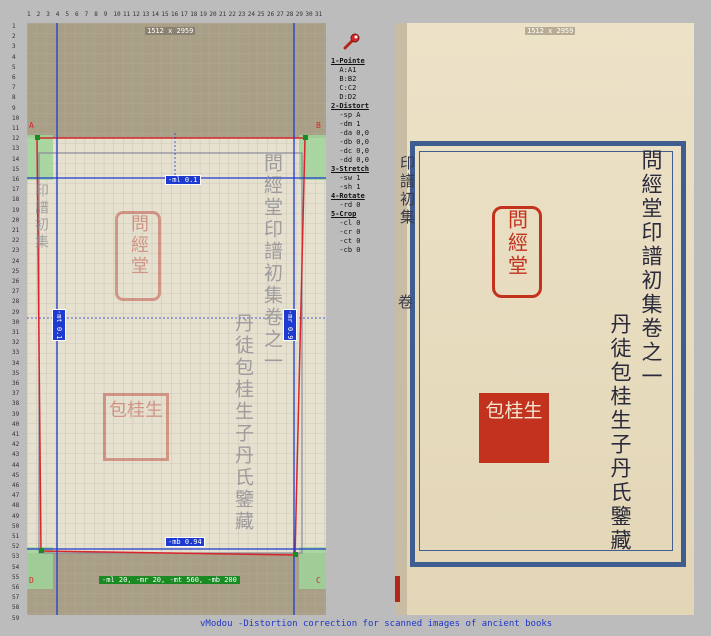  What do you see at coordinates (16, 485) in the screenshot?
I see `ruler-side-tick: 46` at bounding box center [16, 485].